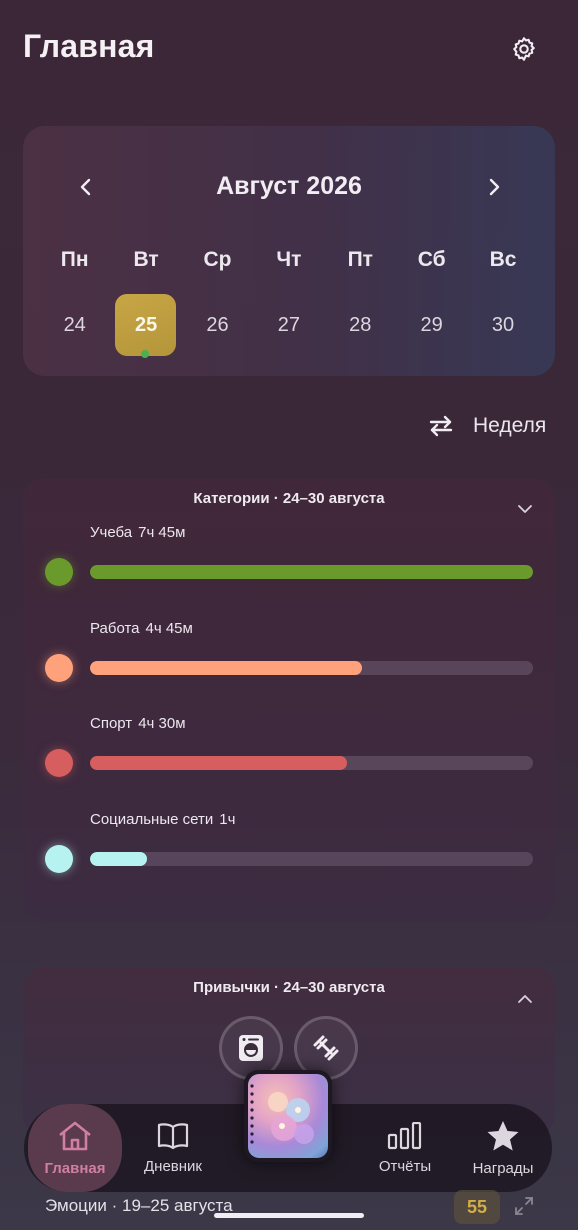  I want to click on gear-icon, so click(524, 49).